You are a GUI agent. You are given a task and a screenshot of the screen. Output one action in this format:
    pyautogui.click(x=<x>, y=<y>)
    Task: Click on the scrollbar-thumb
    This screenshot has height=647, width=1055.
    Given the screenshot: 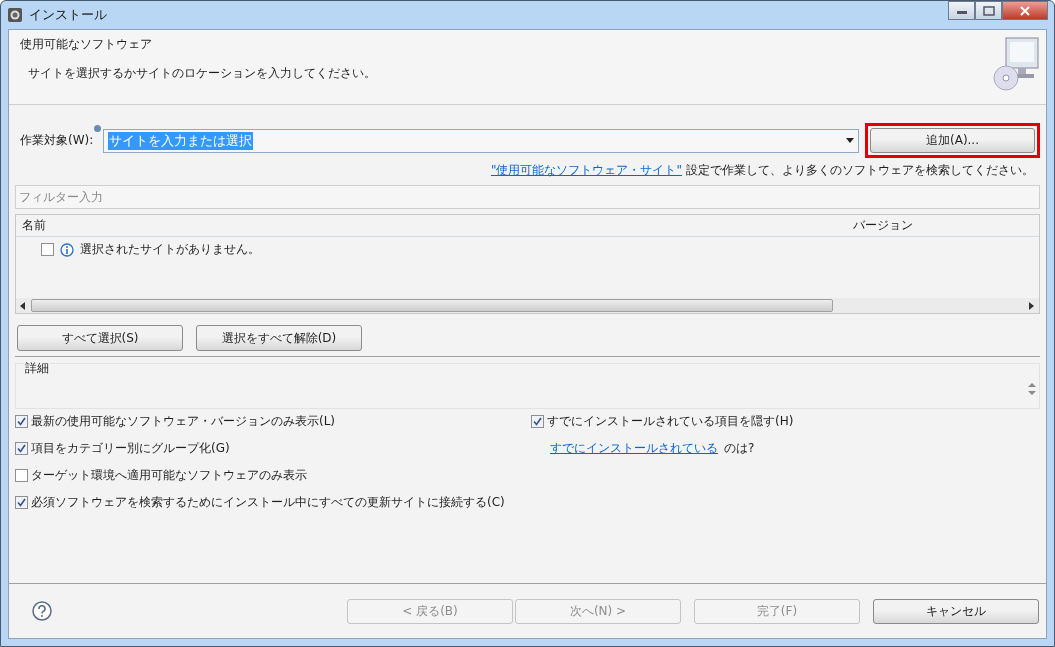 What is the action you would take?
    pyautogui.click(x=432, y=305)
    